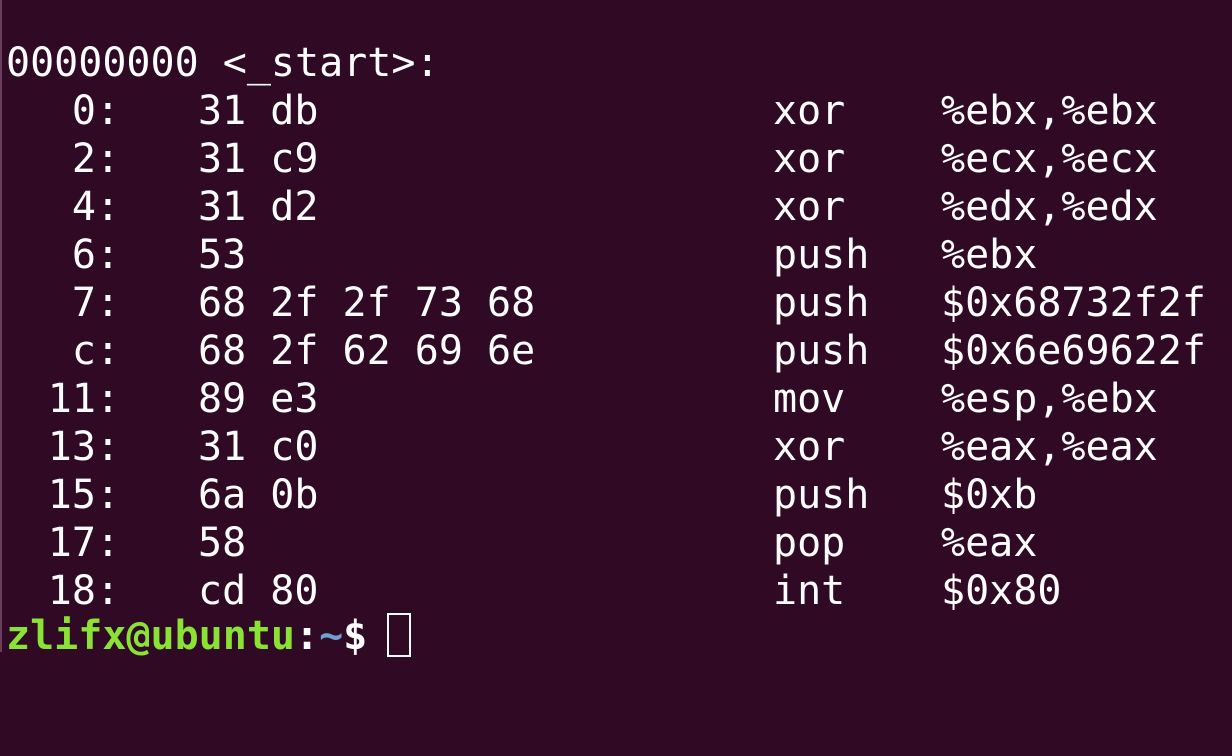  I want to click on instruction-address: 0:, so click(95, 111).